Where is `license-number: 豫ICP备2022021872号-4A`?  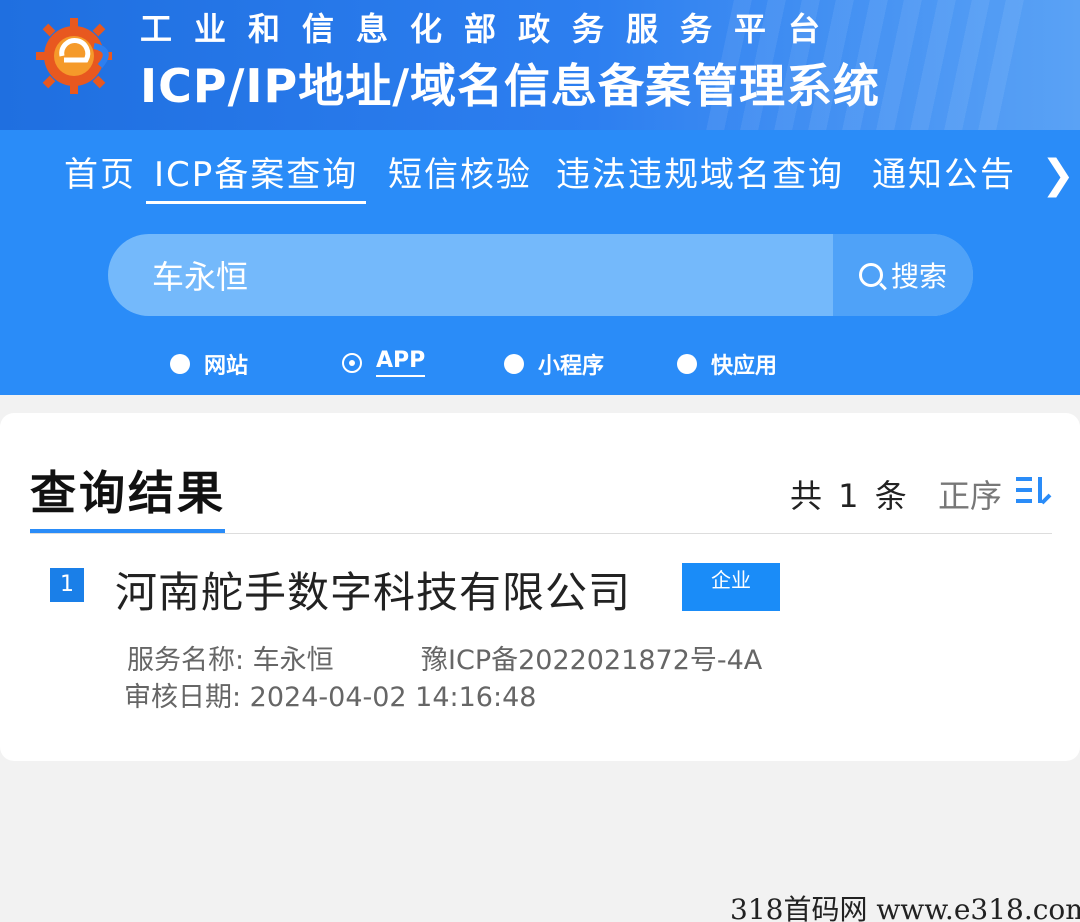 license-number: 豫ICP备2022021872号-4A is located at coordinates (592, 660).